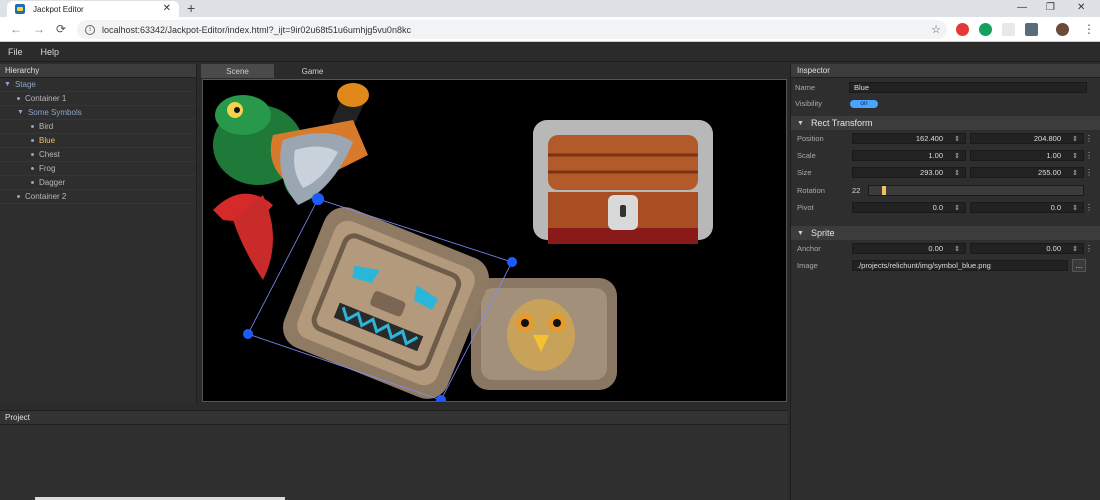 Image resolution: width=1100 pixels, height=500 pixels. Describe the element at coordinates (550, 52) in the screenshot. I see `app-menubar: File Help` at that location.